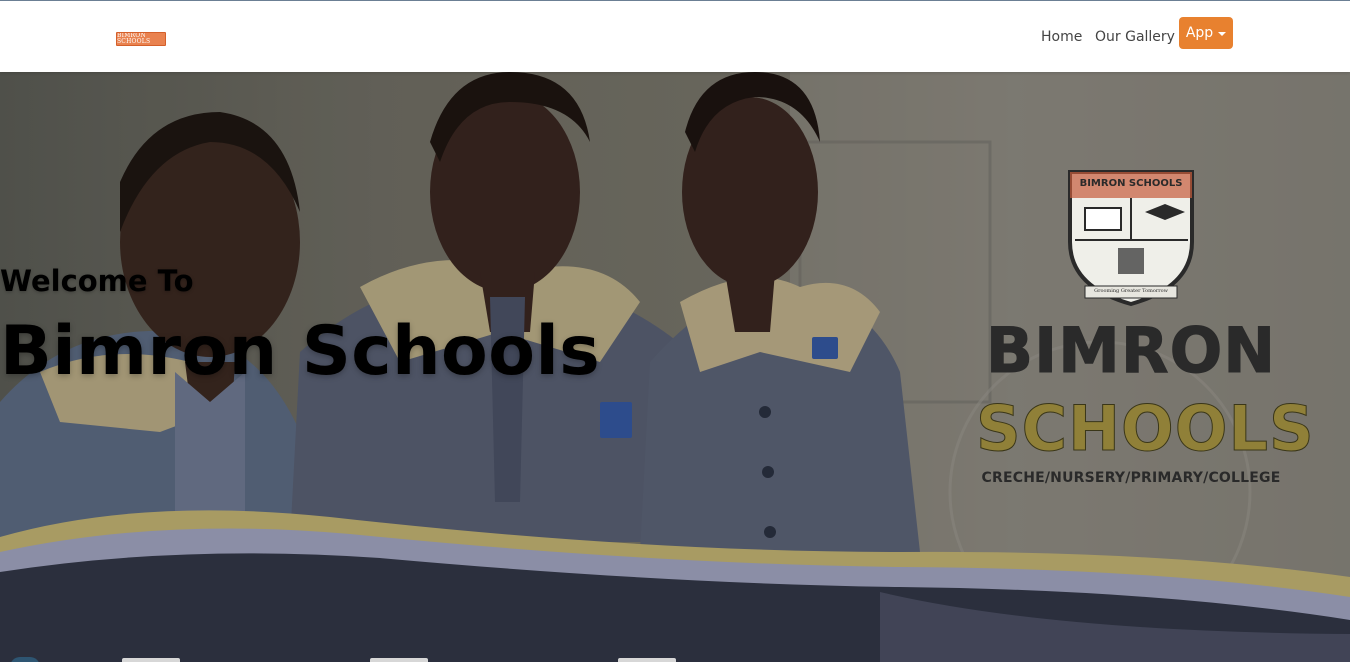  I want to click on app-dropdown-button: App, so click(1206, 33).